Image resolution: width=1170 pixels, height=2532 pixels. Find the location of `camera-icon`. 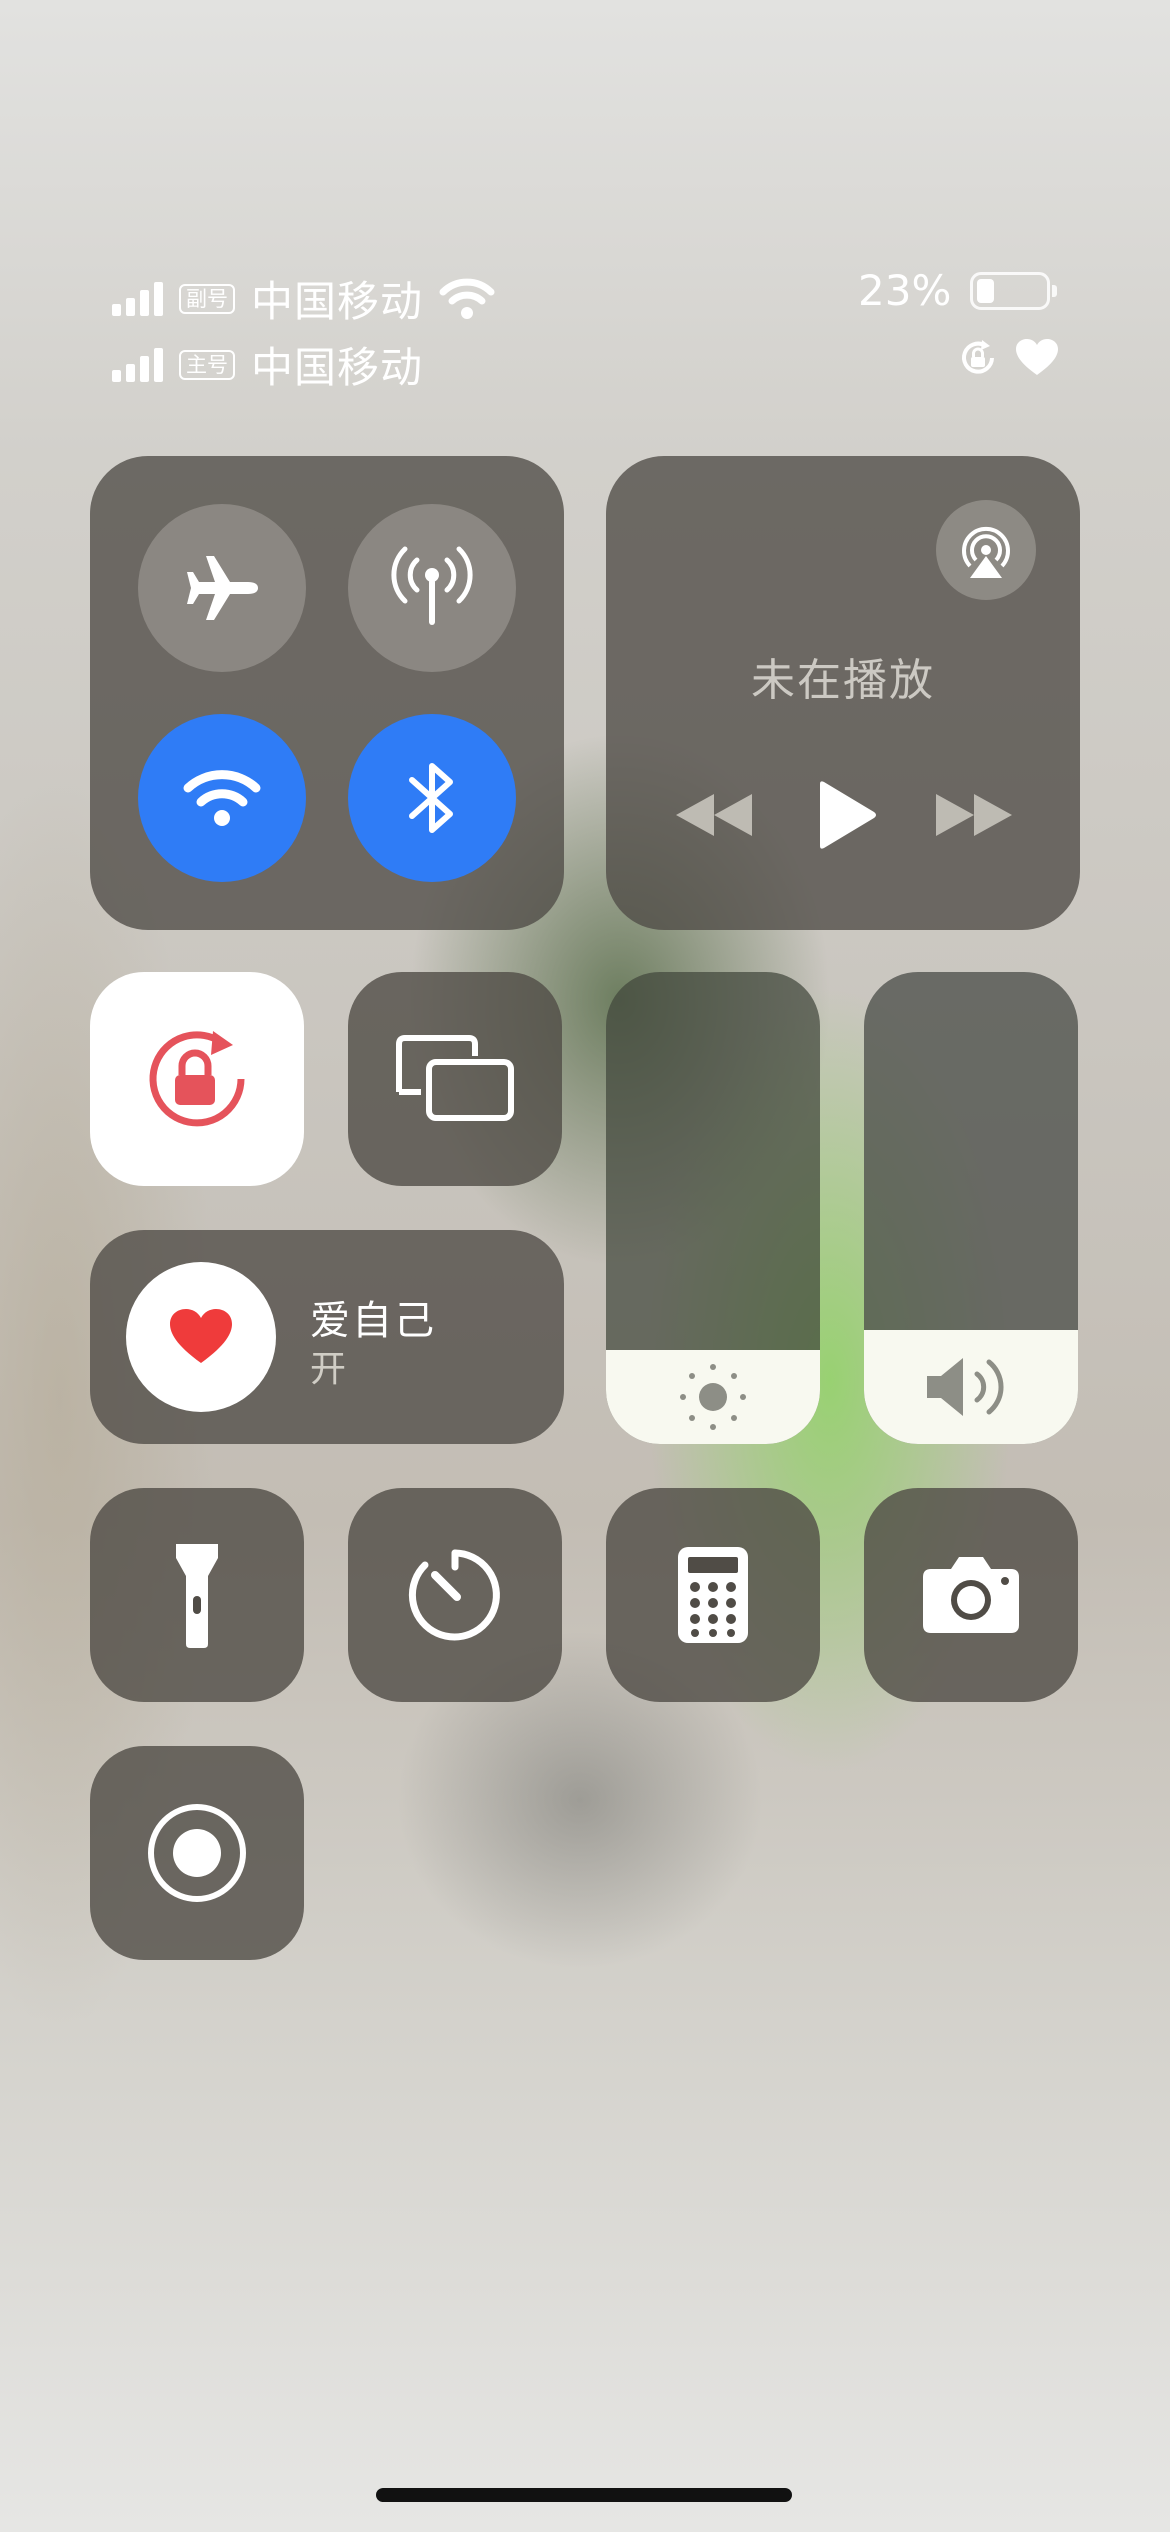

camera-icon is located at coordinates (971, 1595).